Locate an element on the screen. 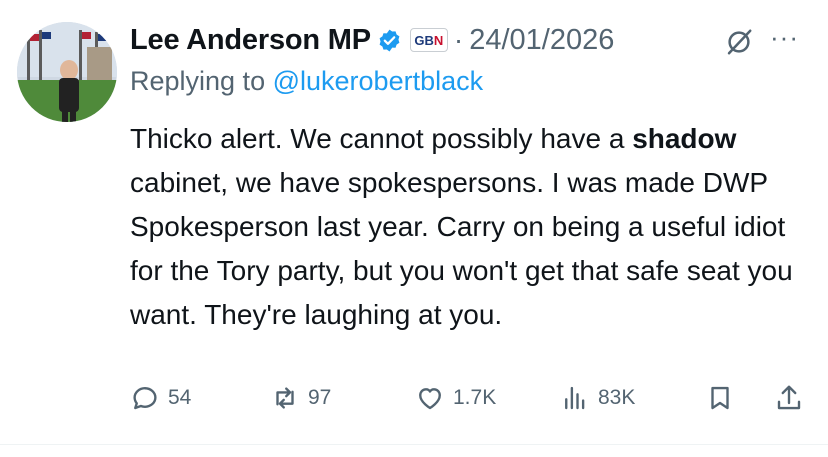  tweet-date: 24/01/2026 is located at coordinates (541, 40).